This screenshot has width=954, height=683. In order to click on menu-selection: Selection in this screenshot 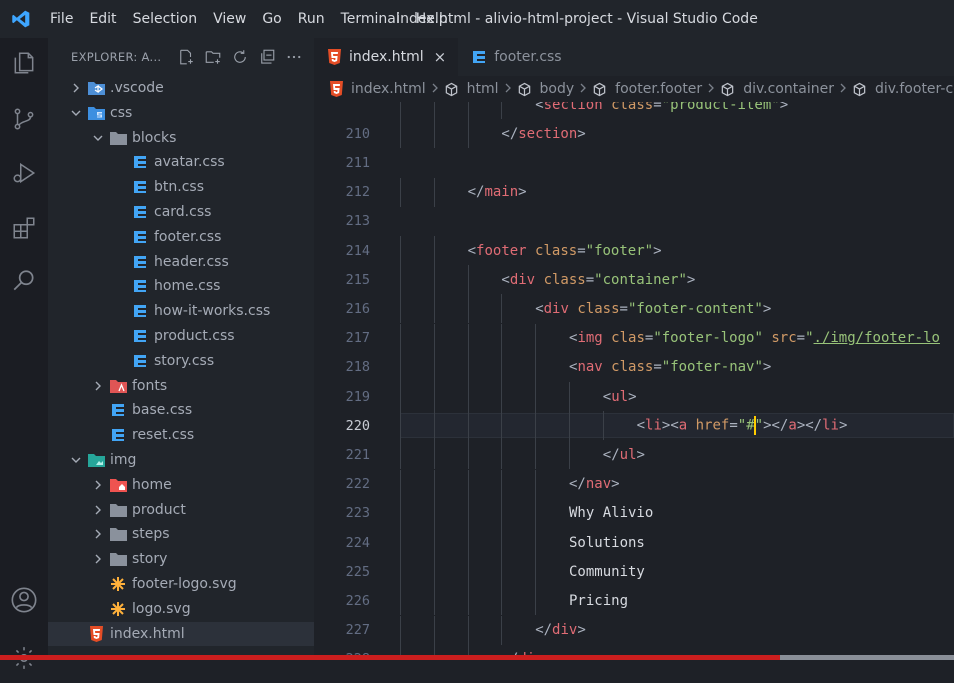, I will do `click(165, 19)`.